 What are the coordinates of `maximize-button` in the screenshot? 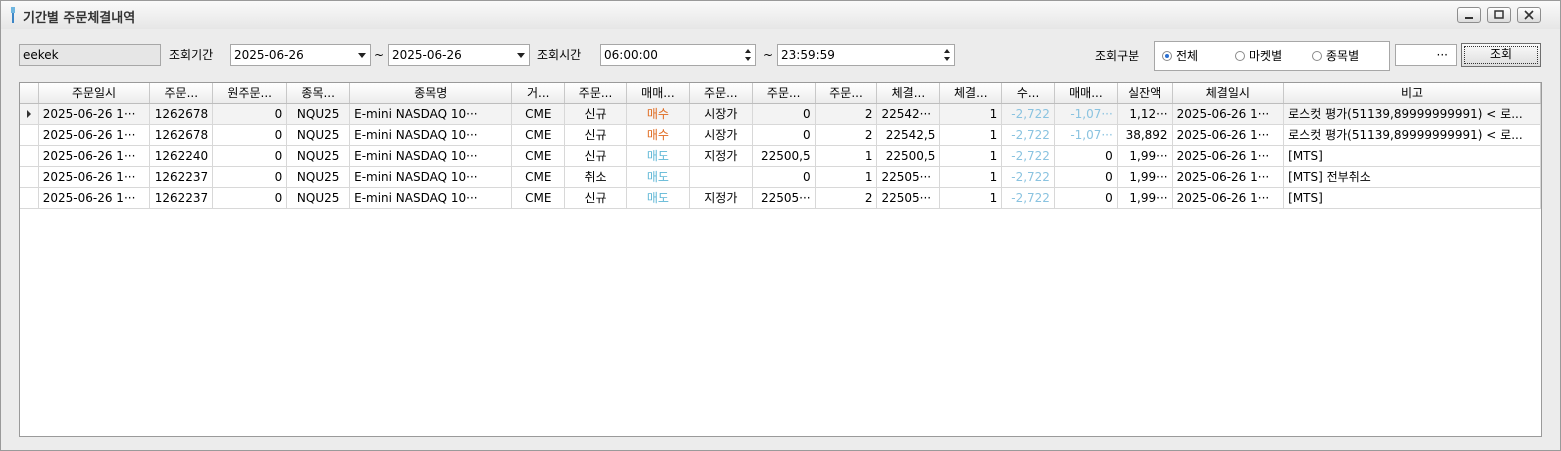 It's located at (1499, 15).